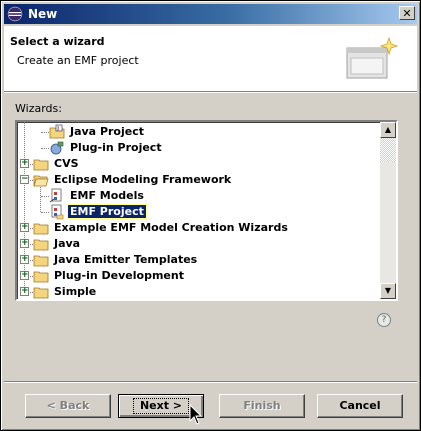  Describe the element at coordinates (107, 195) in the screenshot. I see `tree-item-label: EMF Models` at that location.